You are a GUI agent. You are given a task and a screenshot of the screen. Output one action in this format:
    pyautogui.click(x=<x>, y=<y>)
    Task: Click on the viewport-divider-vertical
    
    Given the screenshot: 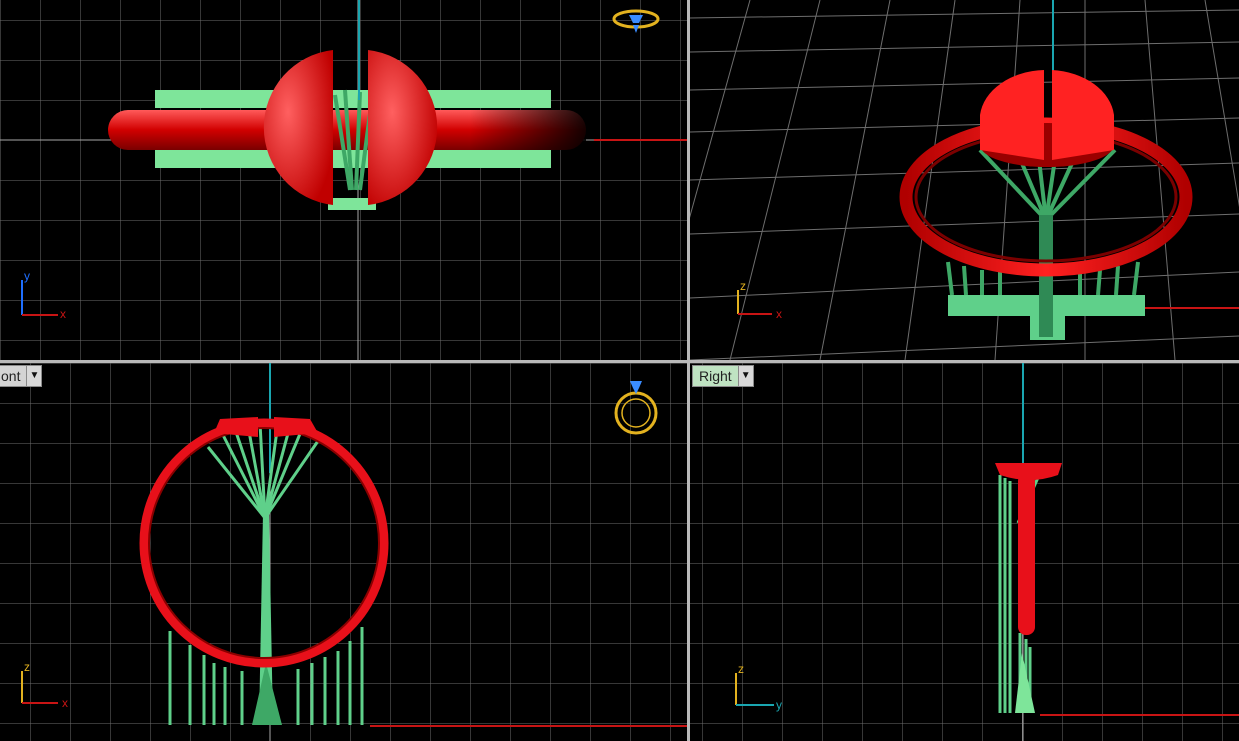 What is the action you would take?
    pyautogui.click(x=688, y=370)
    